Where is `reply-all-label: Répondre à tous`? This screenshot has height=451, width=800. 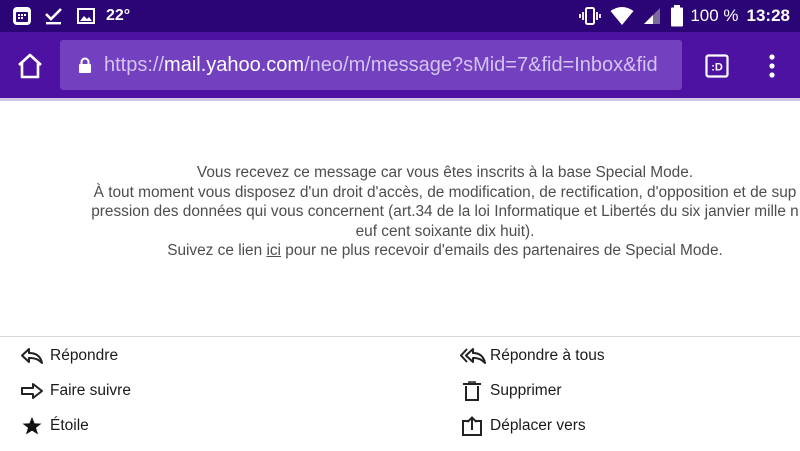 reply-all-label: Répondre à tous is located at coordinates (547, 355).